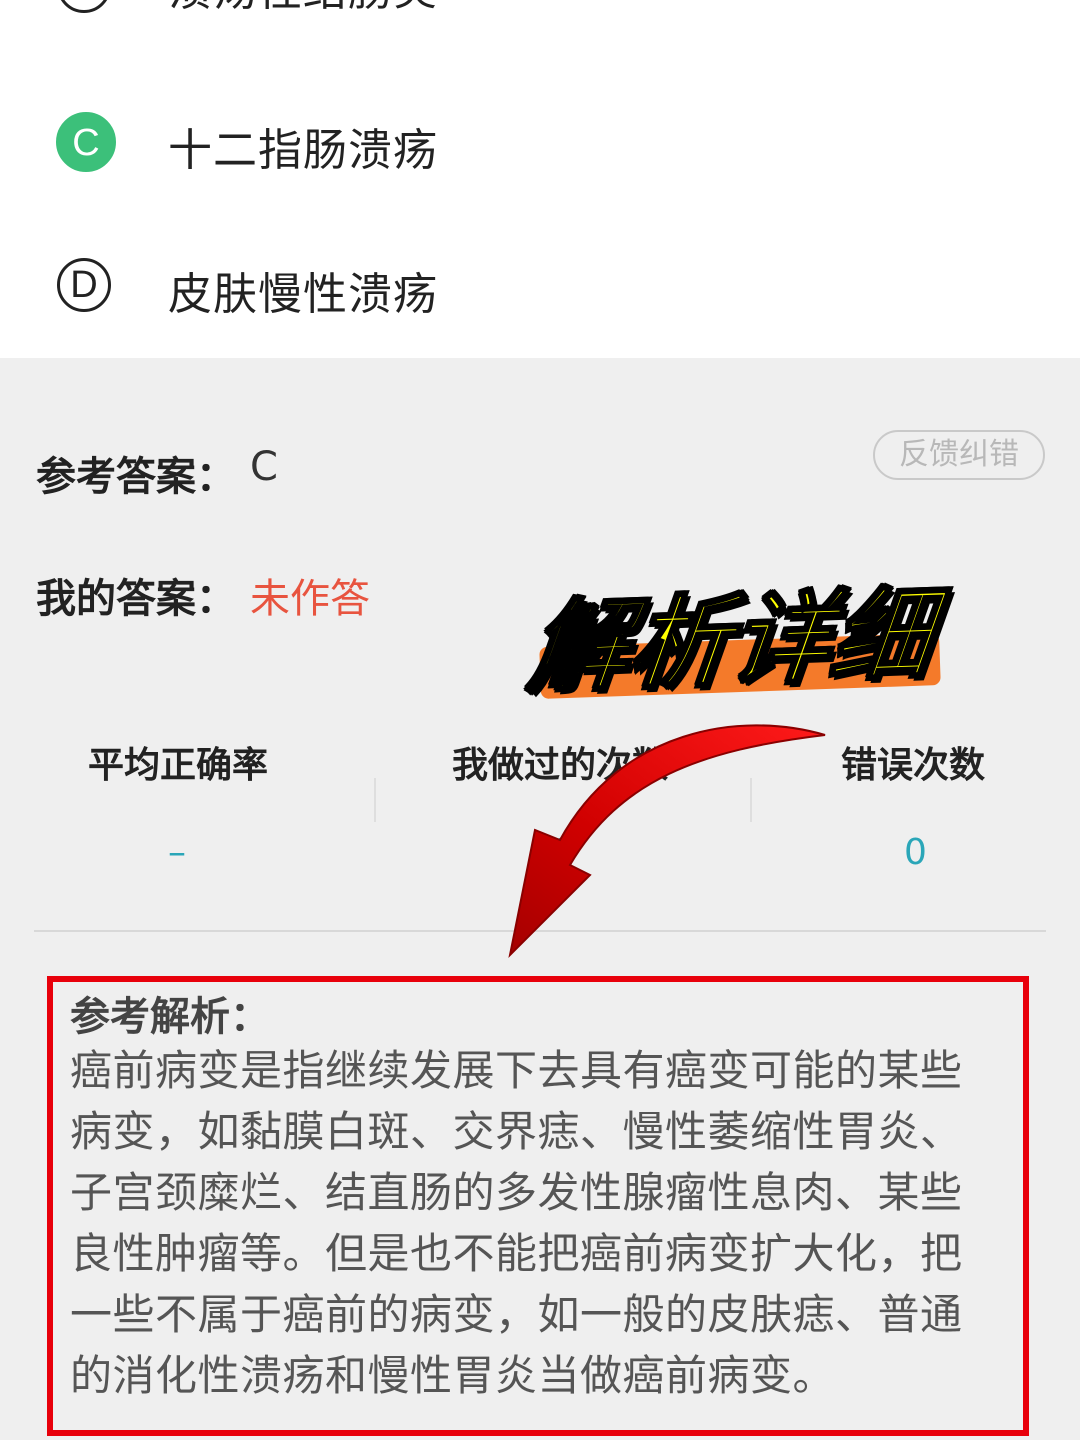 This screenshot has height=1440, width=1080. Describe the element at coordinates (178, 765) in the screenshot. I see `stat-average-accuracy-title: 平均正确率` at that location.